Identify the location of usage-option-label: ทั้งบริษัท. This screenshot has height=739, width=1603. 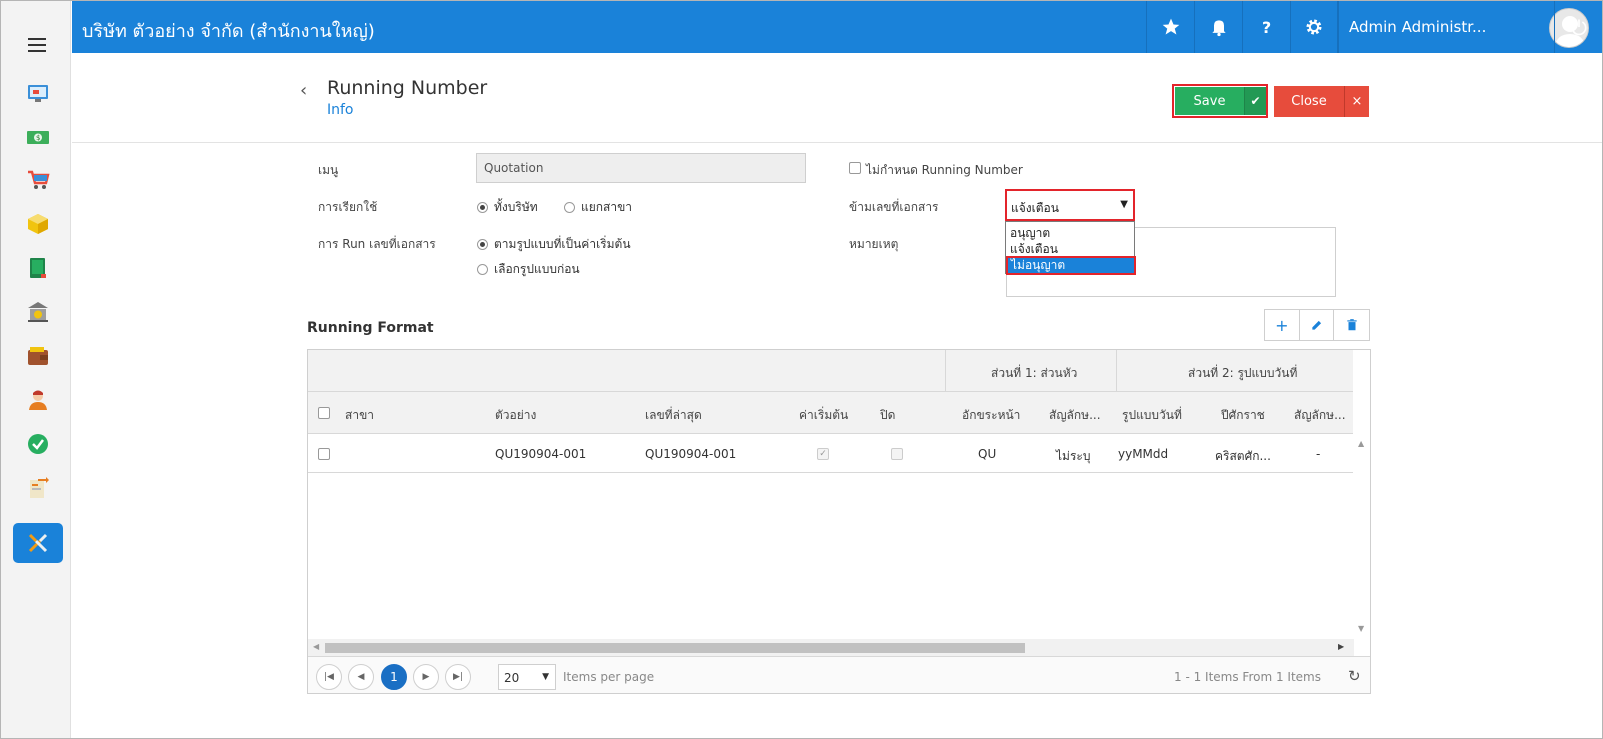
(516, 207).